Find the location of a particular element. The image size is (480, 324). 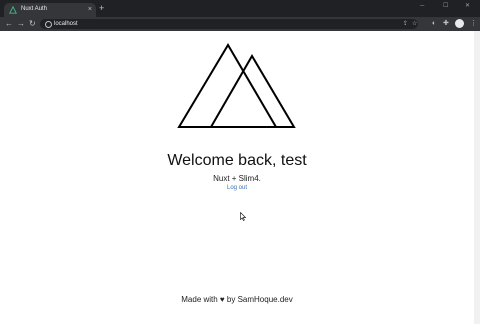

forward-button: → is located at coordinates (21, 24).